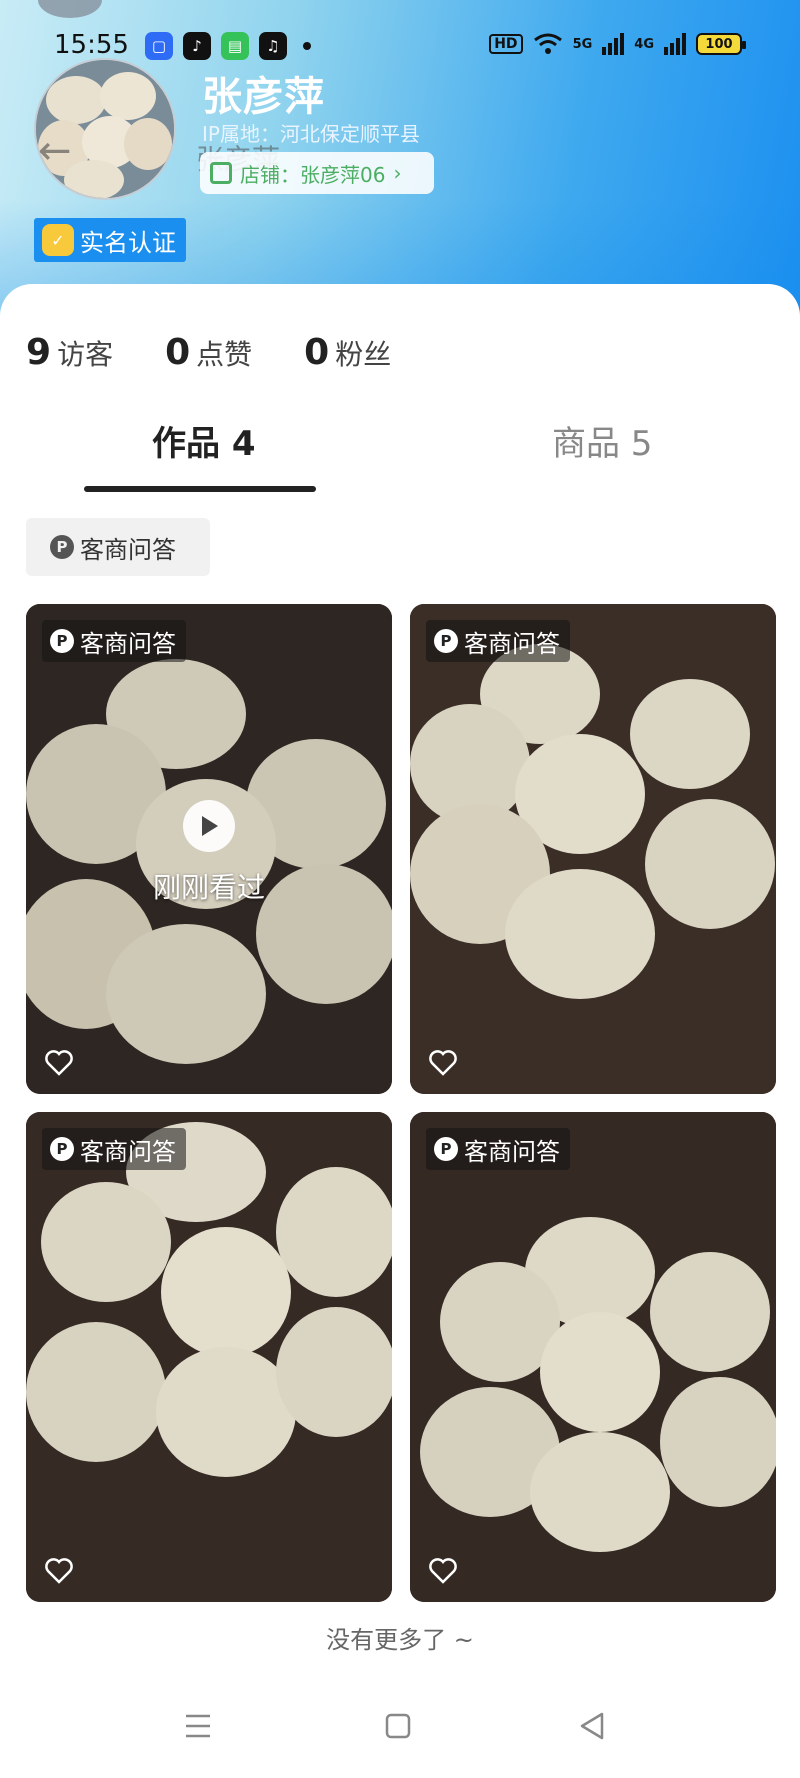 The height and width of the screenshot is (1778, 800). I want to click on profile-stats: 9 访客 0 点赞 0 粉丝, so click(208, 352).